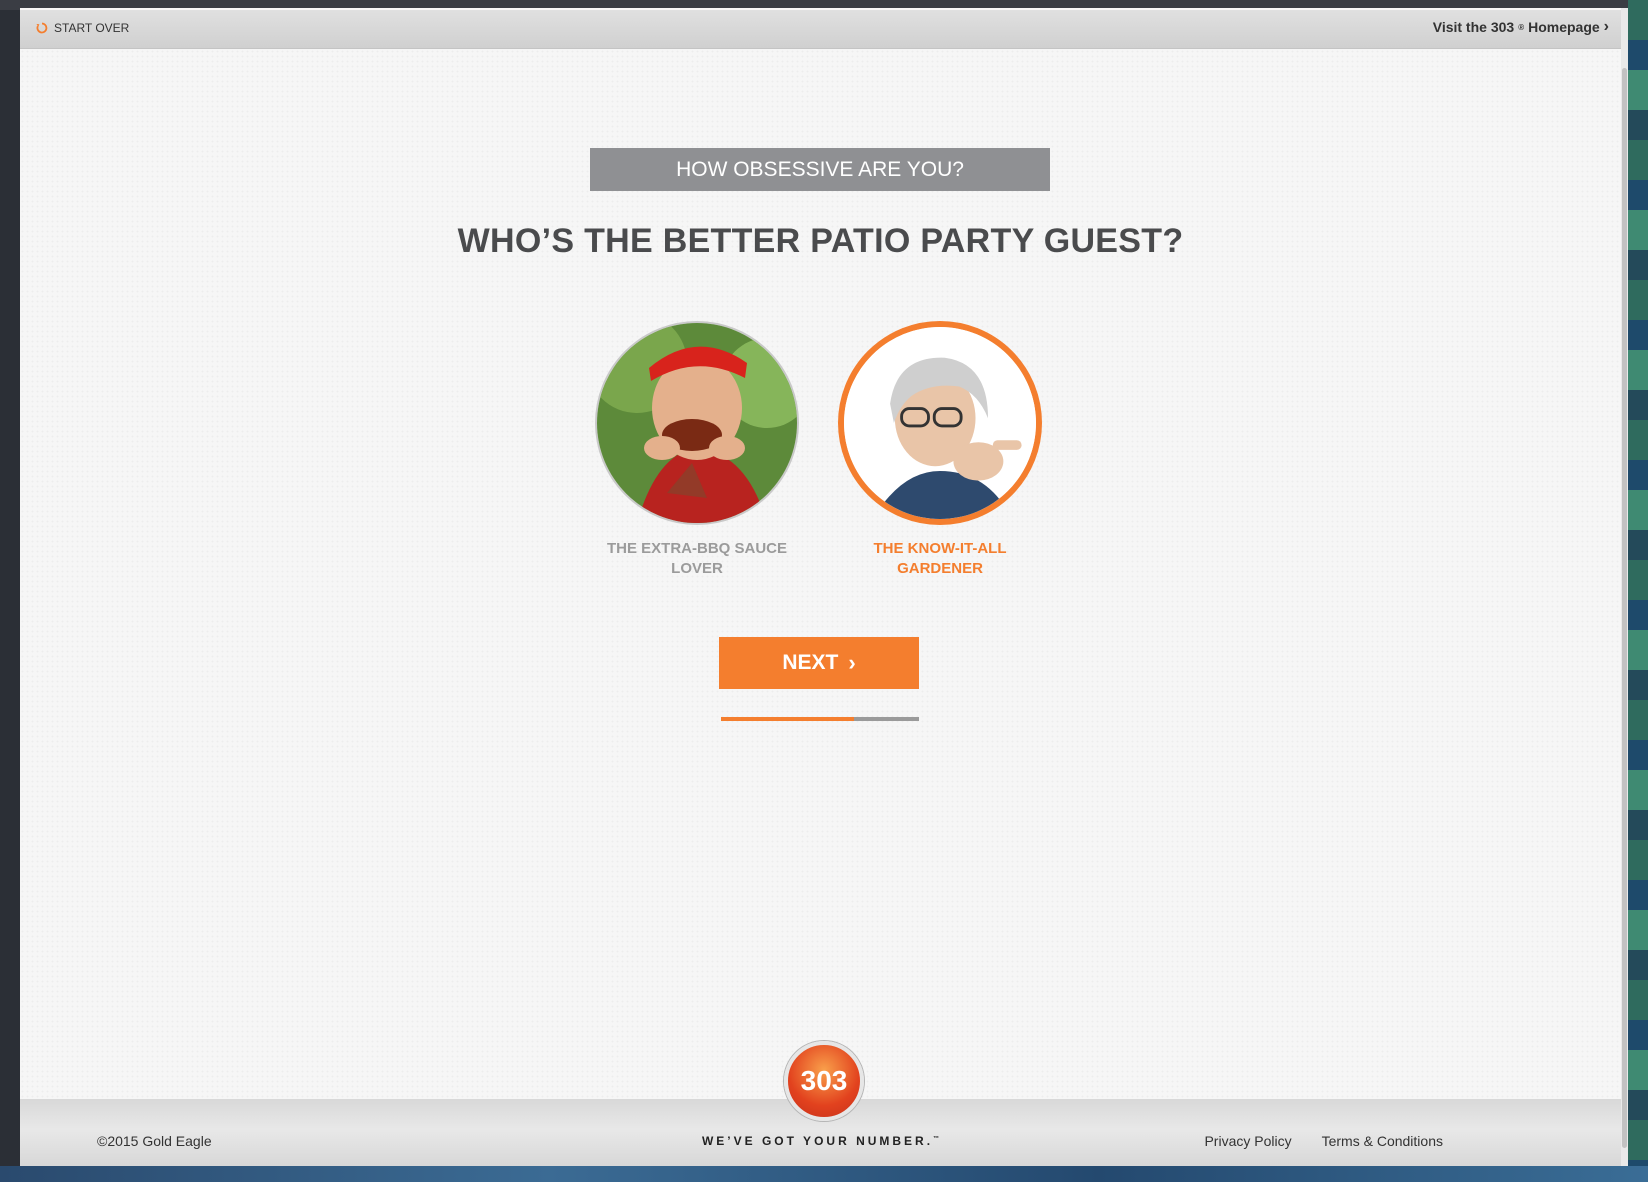  I want to click on choice-bbq-sauce-lover: THE EXTRA-BBQ SAUCE LOVER, so click(697, 450).